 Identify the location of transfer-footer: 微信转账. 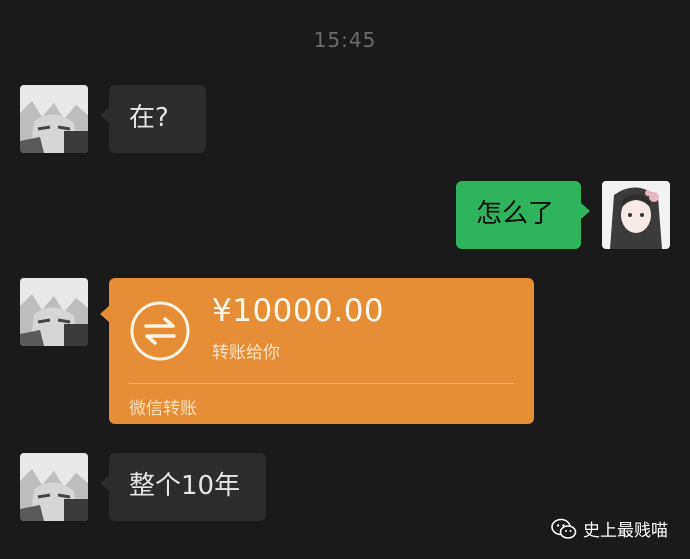
(163, 409).